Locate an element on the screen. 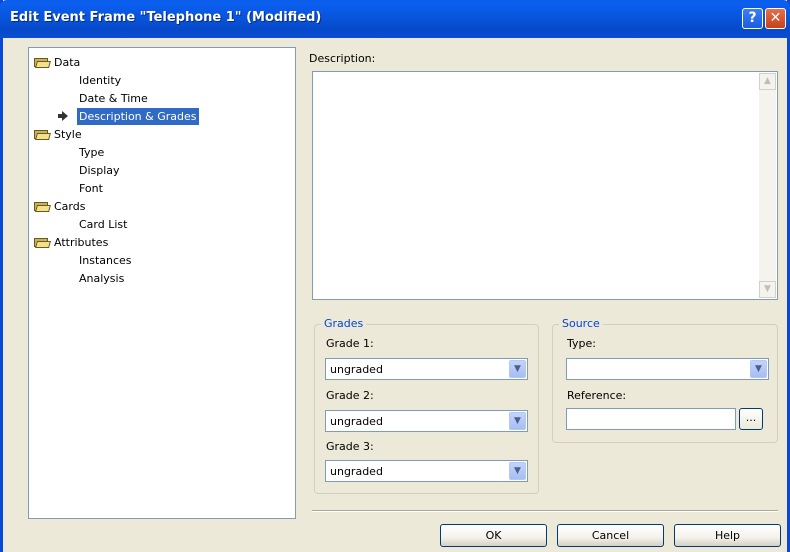 This screenshot has height=552, width=790. tree-item-type: Type is located at coordinates (91, 152).